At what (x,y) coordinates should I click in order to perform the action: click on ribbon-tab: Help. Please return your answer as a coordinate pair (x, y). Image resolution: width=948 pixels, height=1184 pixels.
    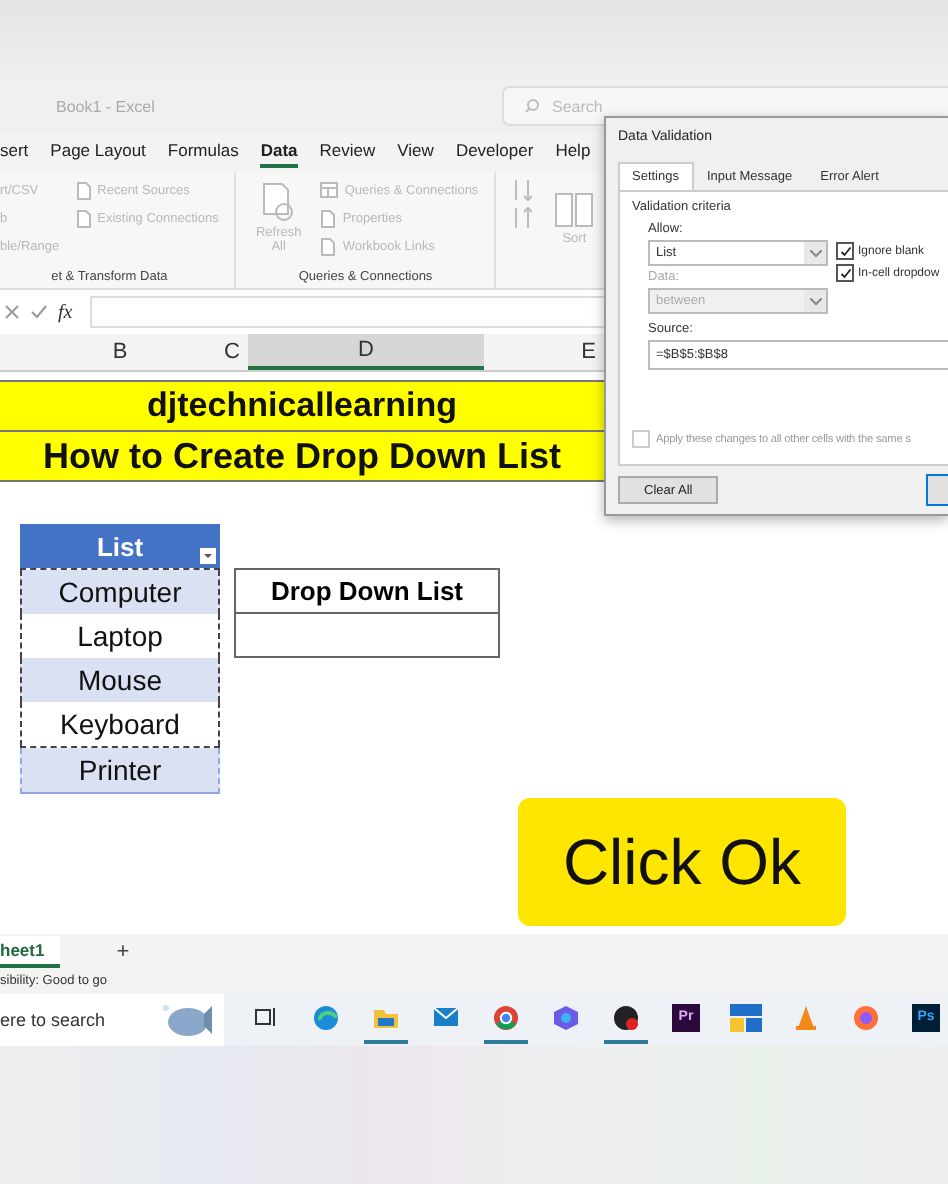
    Looking at the image, I should click on (573, 152).